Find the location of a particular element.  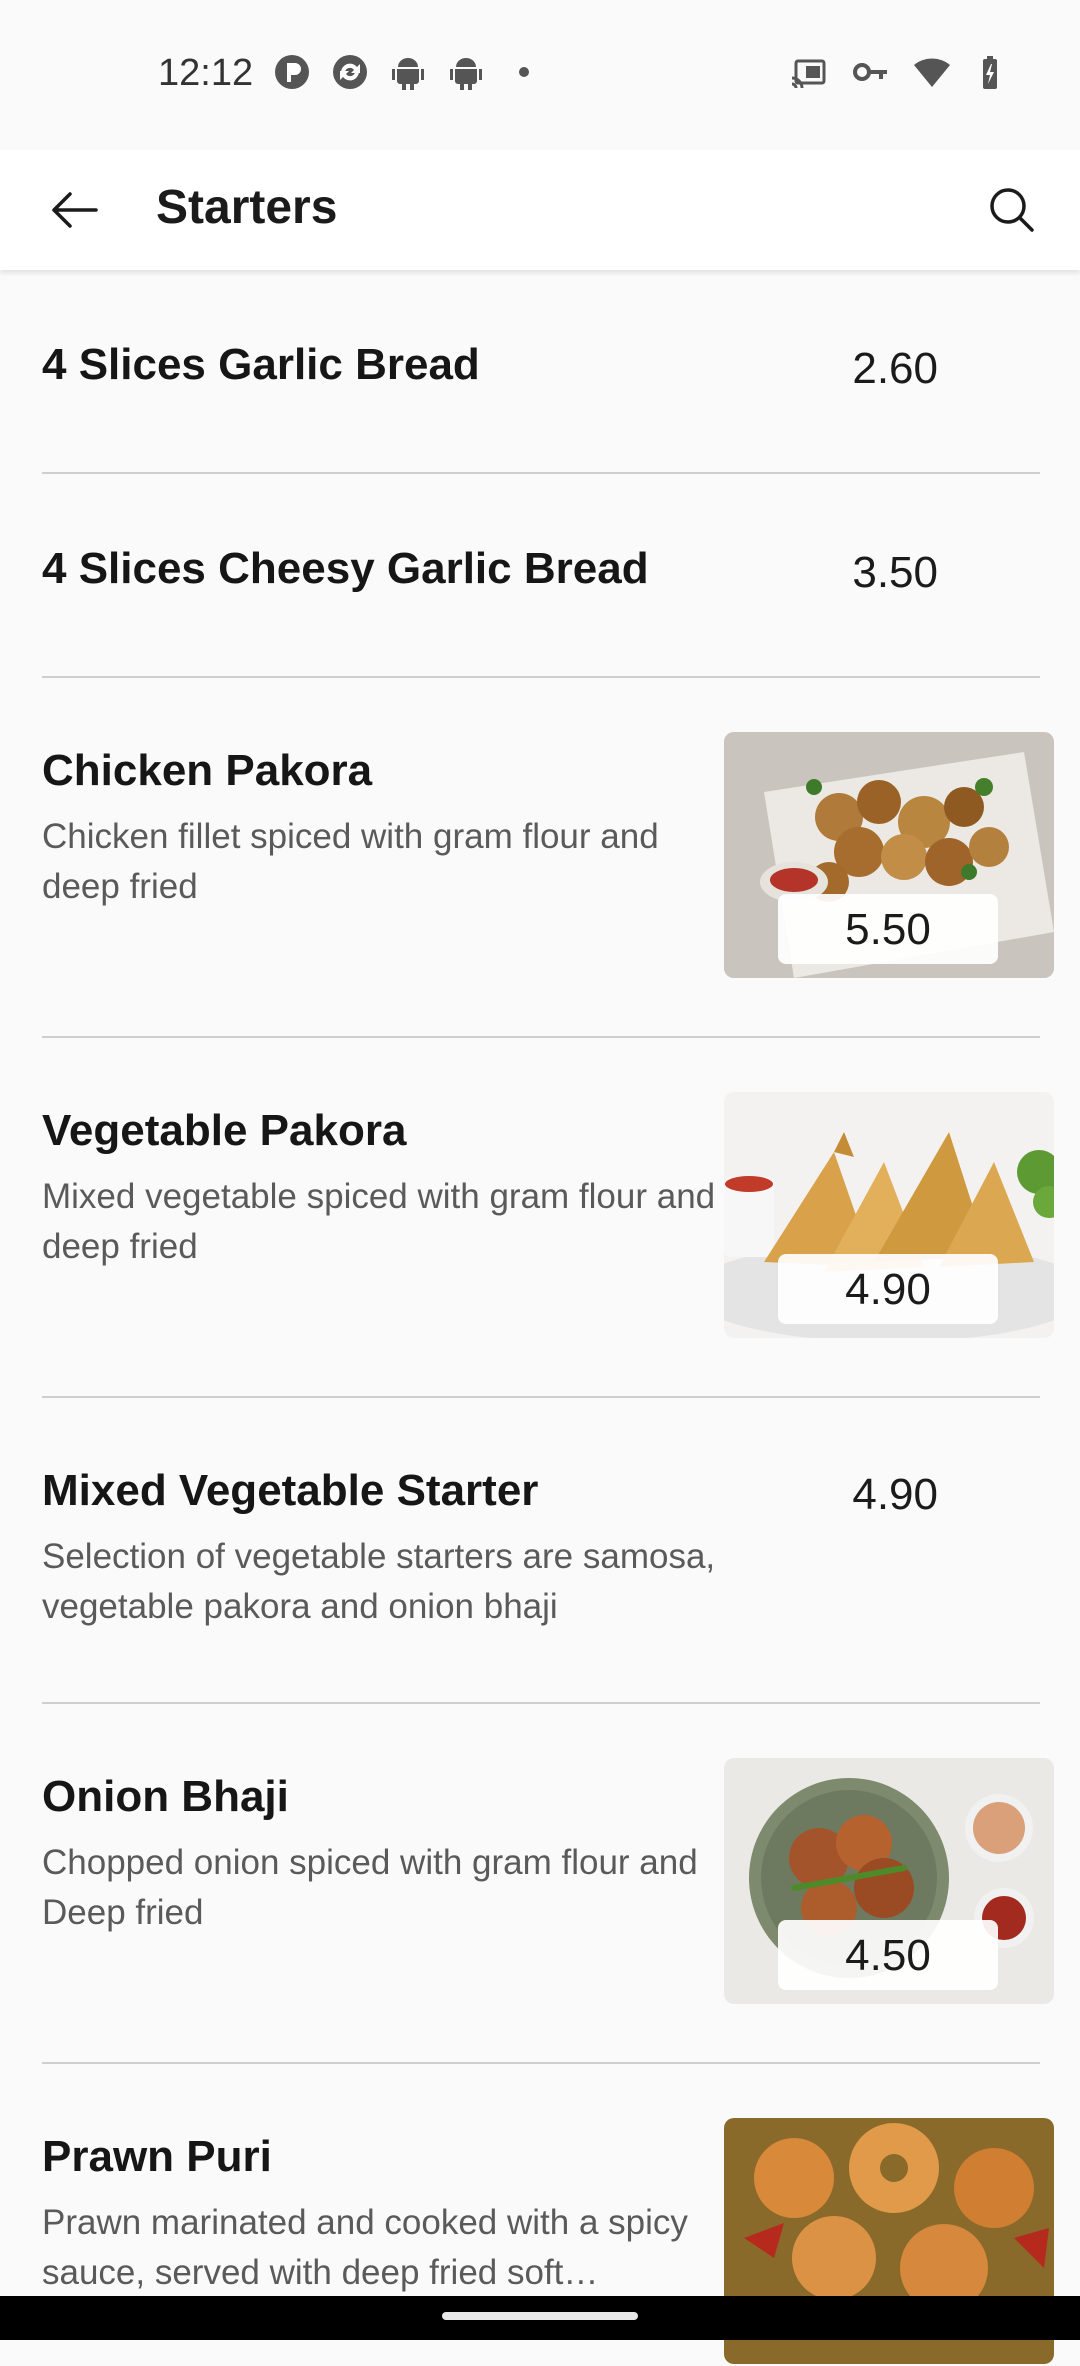

menu-item-price: 5.50 is located at coordinates (888, 929).